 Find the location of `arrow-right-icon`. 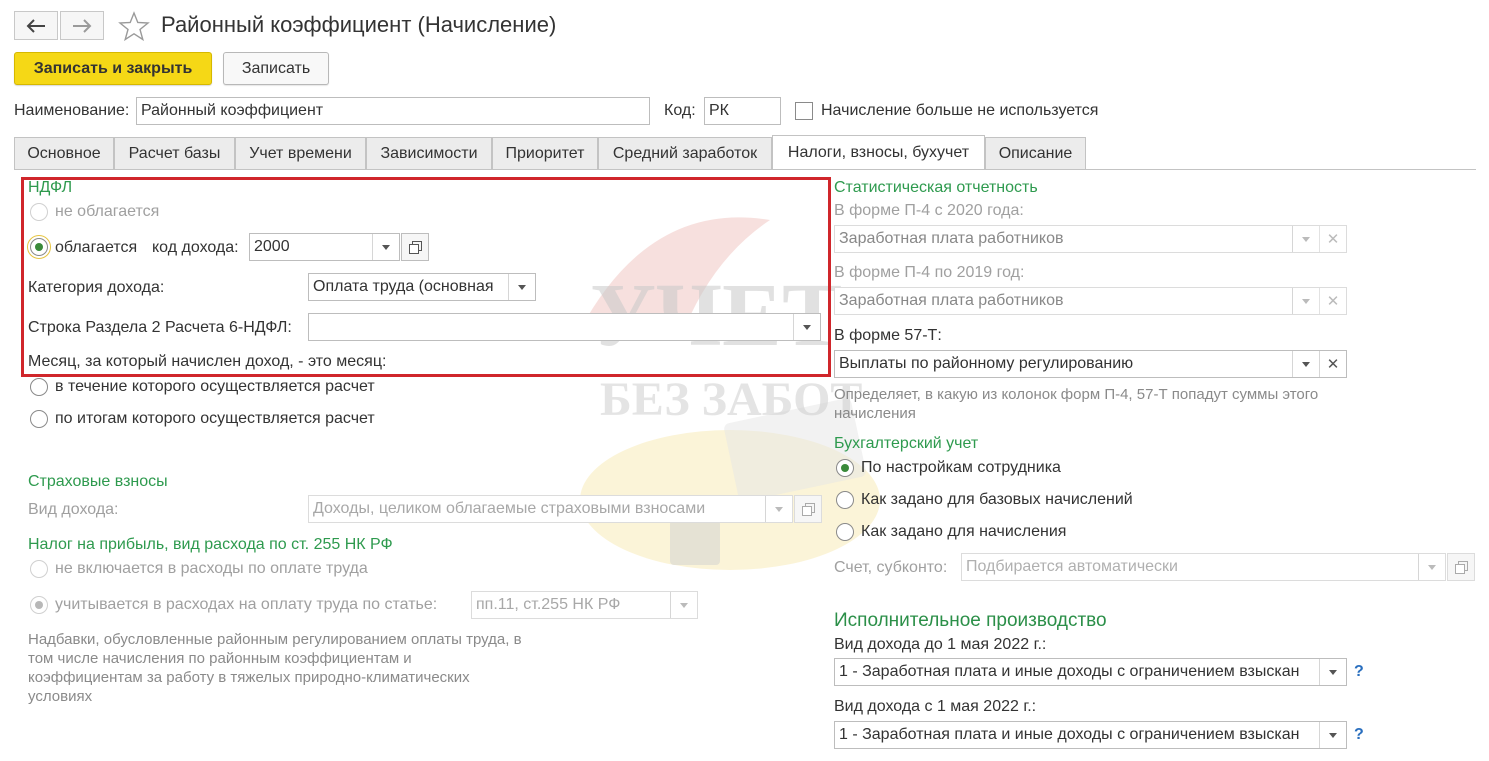

arrow-right-icon is located at coordinates (82, 25).